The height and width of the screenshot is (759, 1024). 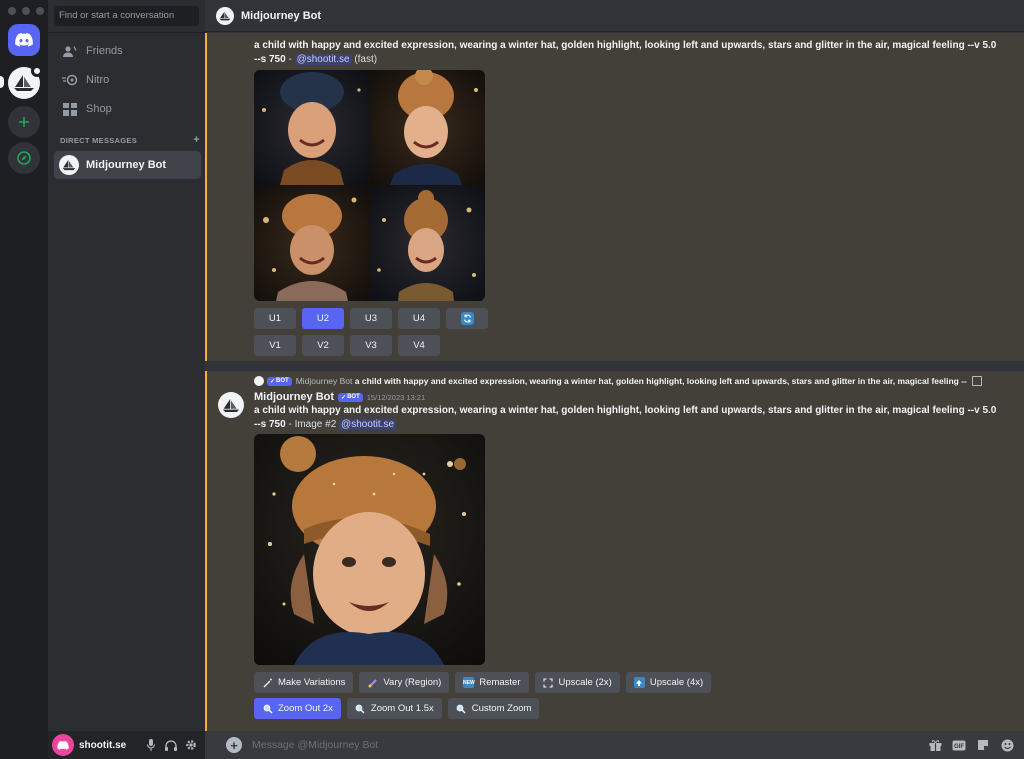 What do you see at coordinates (324, 381) in the screenshot?
I see `reply-author: Midjourney Bot` at bounding box center [324, 381].